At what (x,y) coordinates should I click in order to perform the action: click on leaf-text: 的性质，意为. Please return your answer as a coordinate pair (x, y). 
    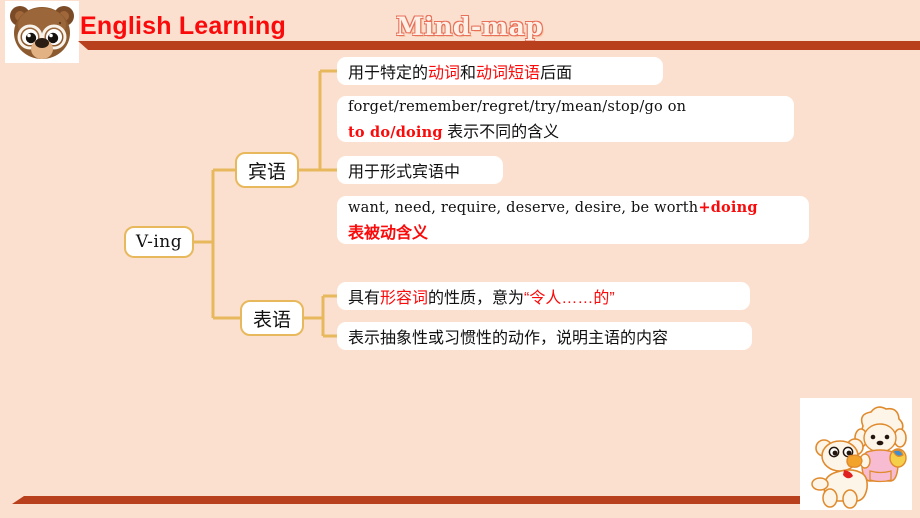
    Looking at the image, I should click on (476, 298).